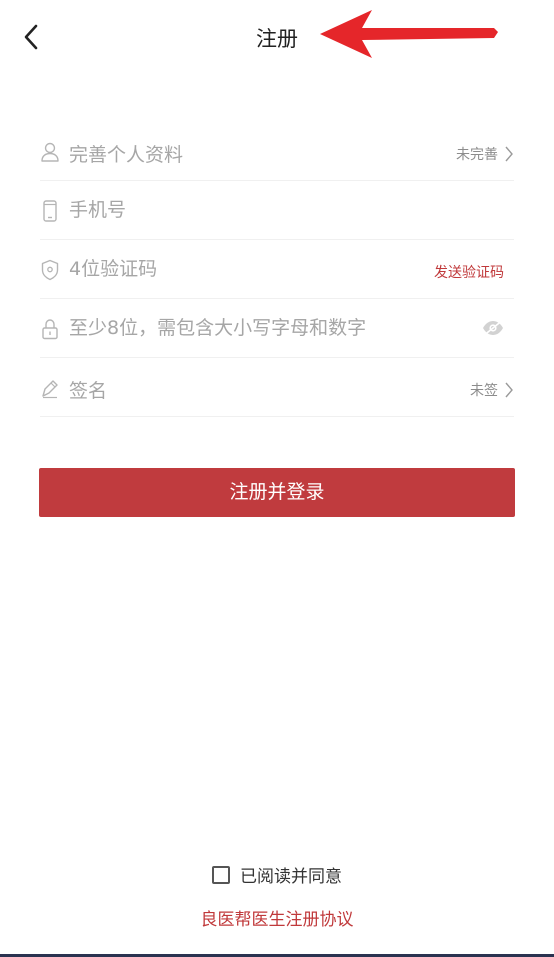 The image size is (554, 957). What do you see at coordinates (277, 151) in the screenshot?
I see `profile-row: 完善个人资料 未完善` at bounding box center [277, 151].